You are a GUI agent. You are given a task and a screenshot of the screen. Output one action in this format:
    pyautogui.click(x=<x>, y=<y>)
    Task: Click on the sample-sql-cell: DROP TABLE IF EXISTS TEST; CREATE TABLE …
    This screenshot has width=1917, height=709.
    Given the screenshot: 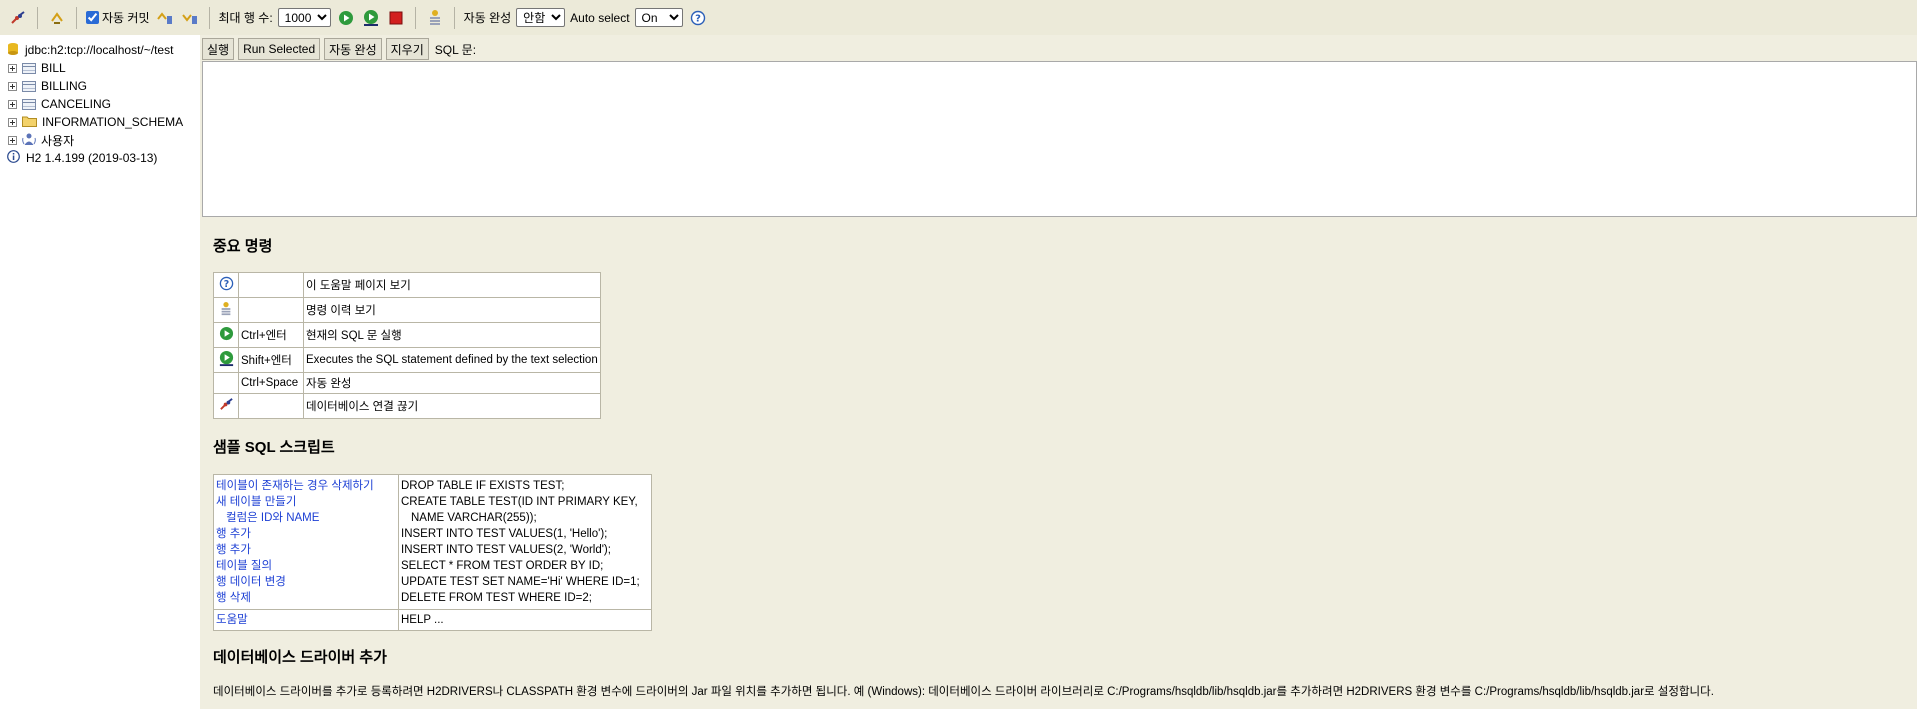 What is the action you would take?
    pyautogui.click(x=525, y=542)
    